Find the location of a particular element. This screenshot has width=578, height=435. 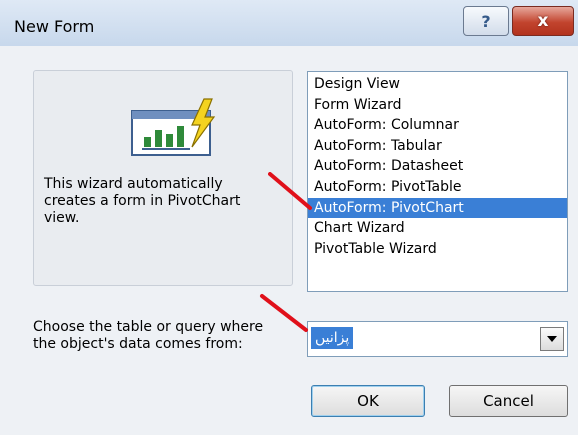

chevron-down-icon is located at coordinates (552, 339).